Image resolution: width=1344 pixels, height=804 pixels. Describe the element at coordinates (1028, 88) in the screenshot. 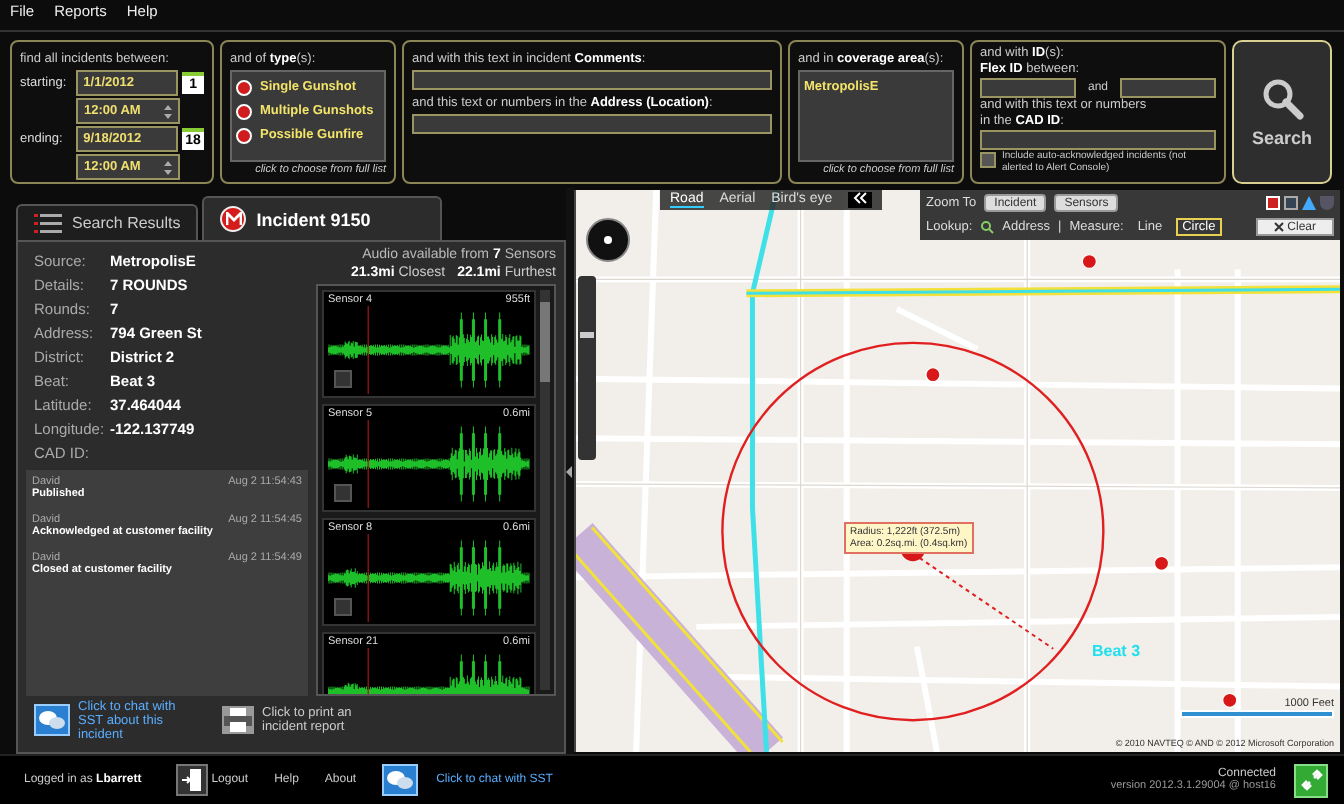

I see `flex-id-from-field` at that location.